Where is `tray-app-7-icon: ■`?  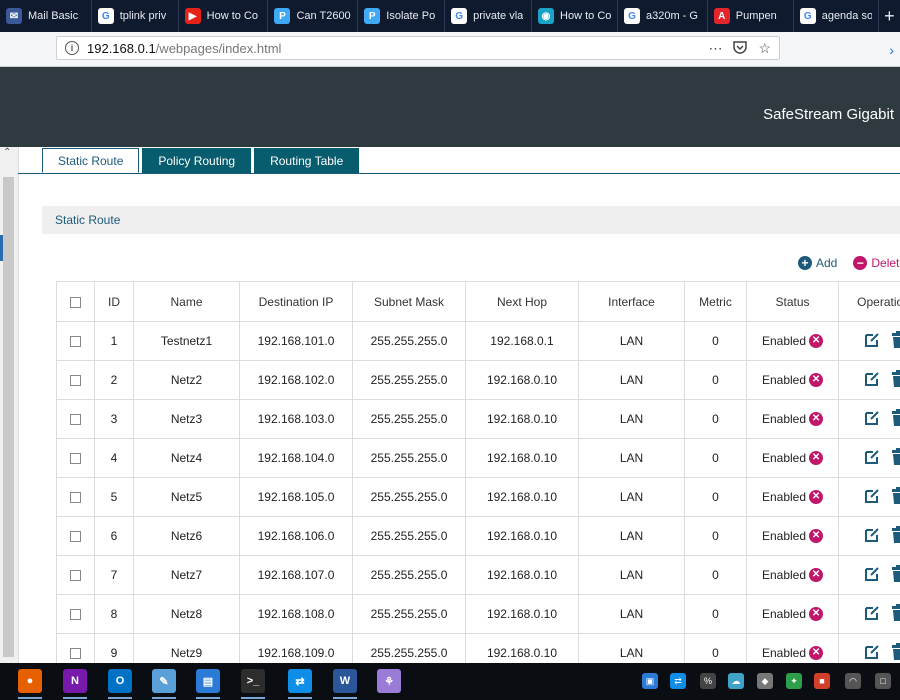 tray-app-7-icon: ■ is located at coordinates (822, 681).